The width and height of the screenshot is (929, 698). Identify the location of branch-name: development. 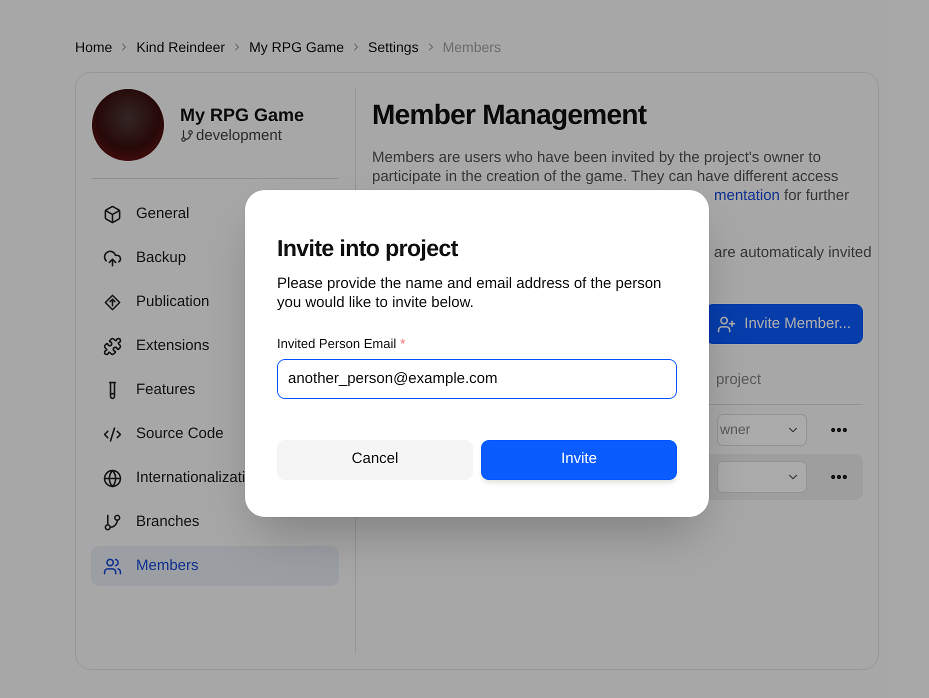
(239, 136).